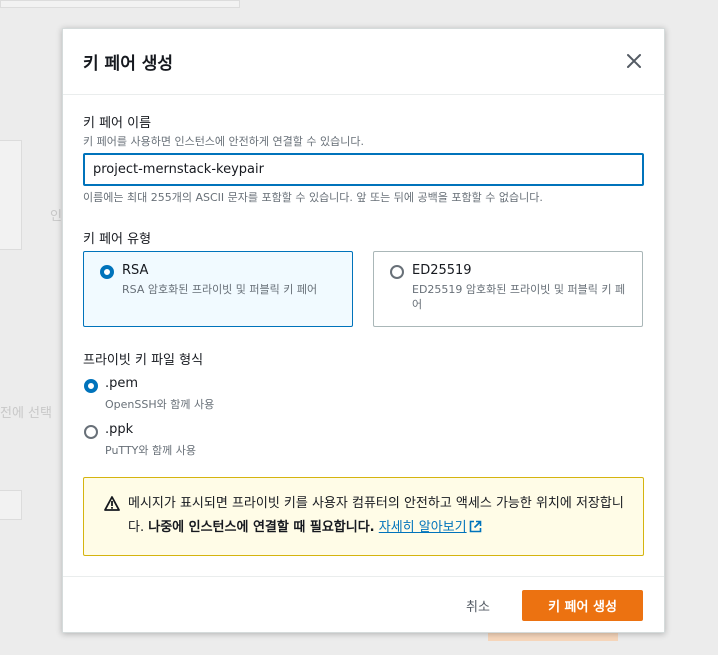  I want to click on learn-more-label: 자세히 알아보기, so click(422, 527).